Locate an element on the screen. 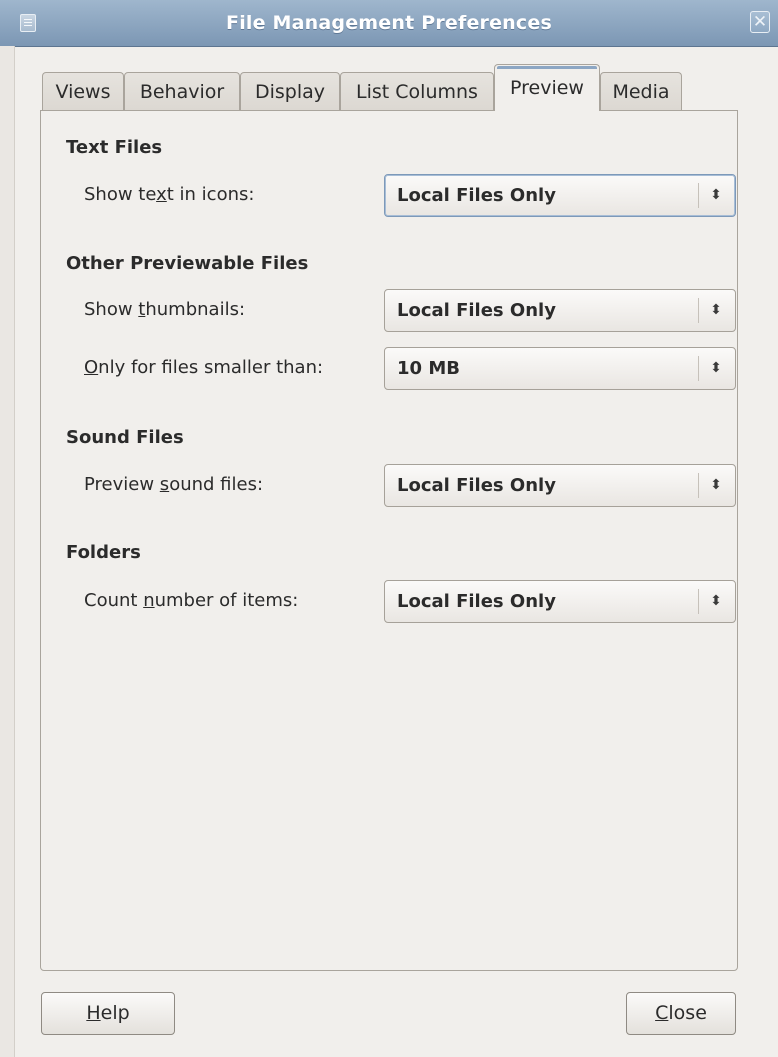  preview-sound-combo: Local Files Only ⬍ is located at coordinates (560, 485).